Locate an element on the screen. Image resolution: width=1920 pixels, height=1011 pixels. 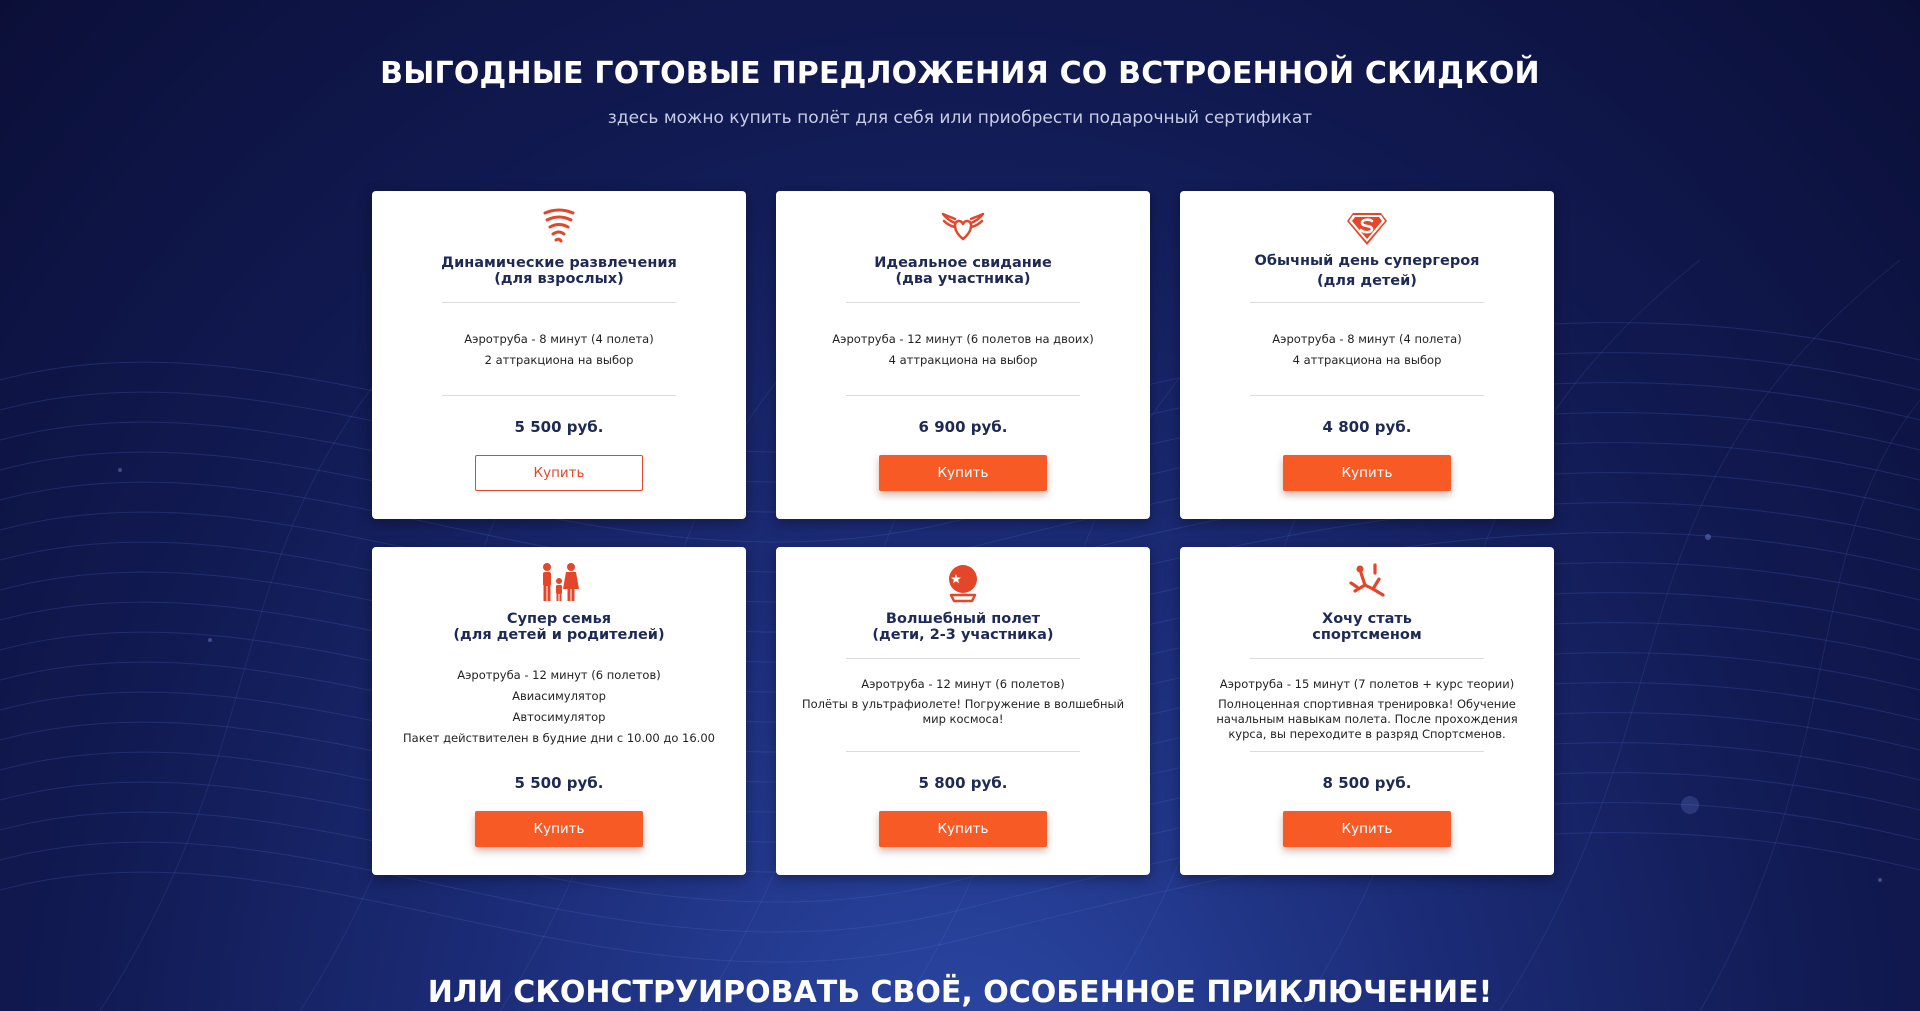
skydiver-icon is located at coordinates (1367, 580).